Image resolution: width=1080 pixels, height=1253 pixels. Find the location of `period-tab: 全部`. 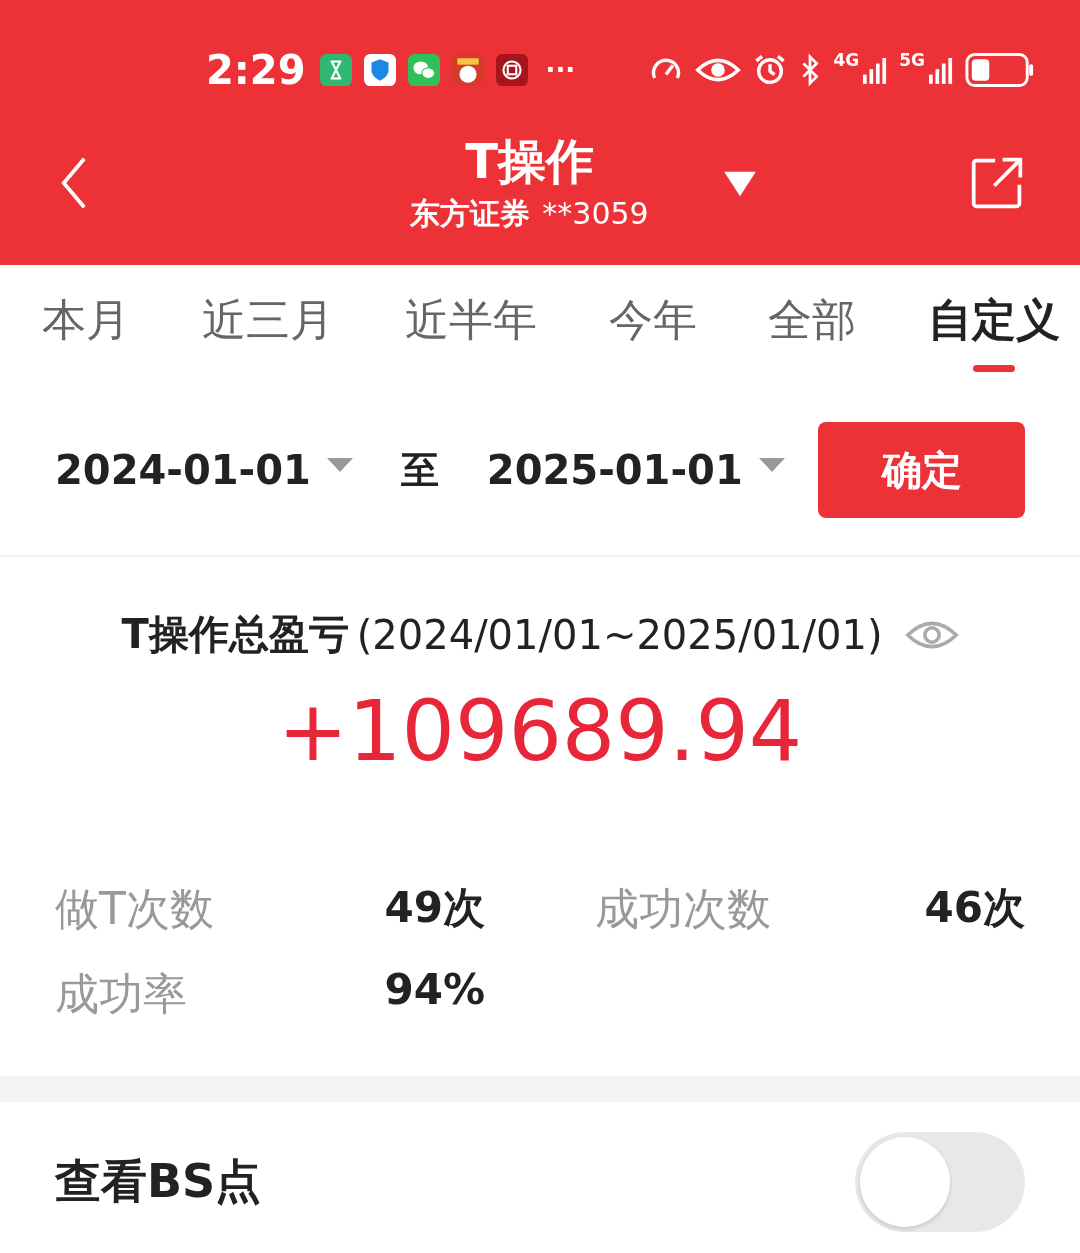

period-tab: 全部 is located at coordinates (812, 325).